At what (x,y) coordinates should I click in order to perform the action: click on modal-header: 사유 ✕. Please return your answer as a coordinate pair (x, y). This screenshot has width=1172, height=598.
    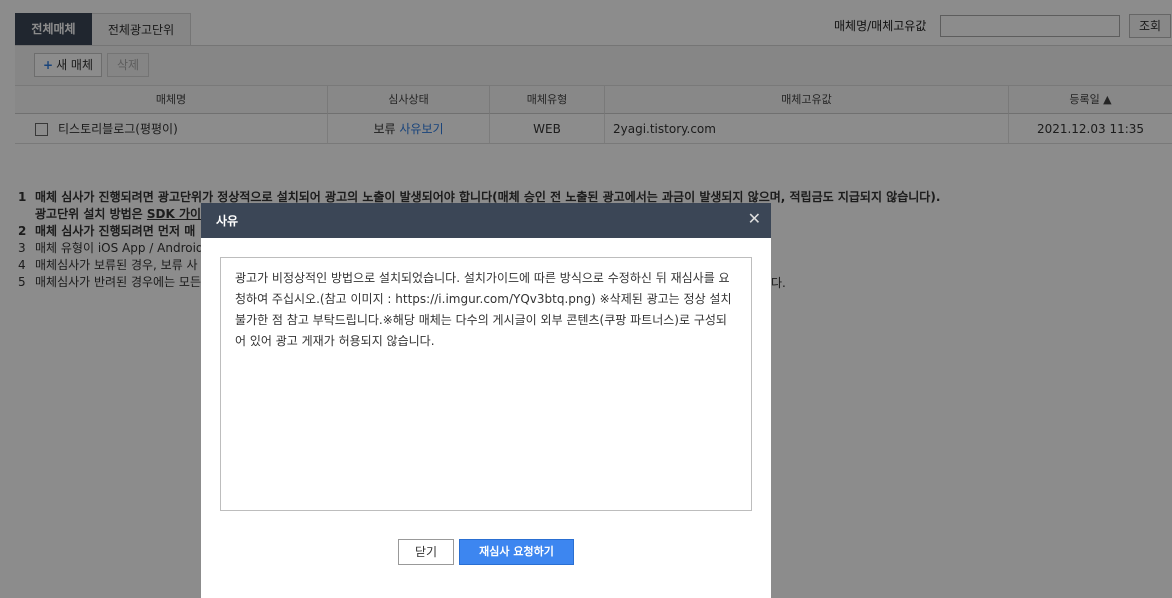
    Looking at the image, I should click on (486, 220).